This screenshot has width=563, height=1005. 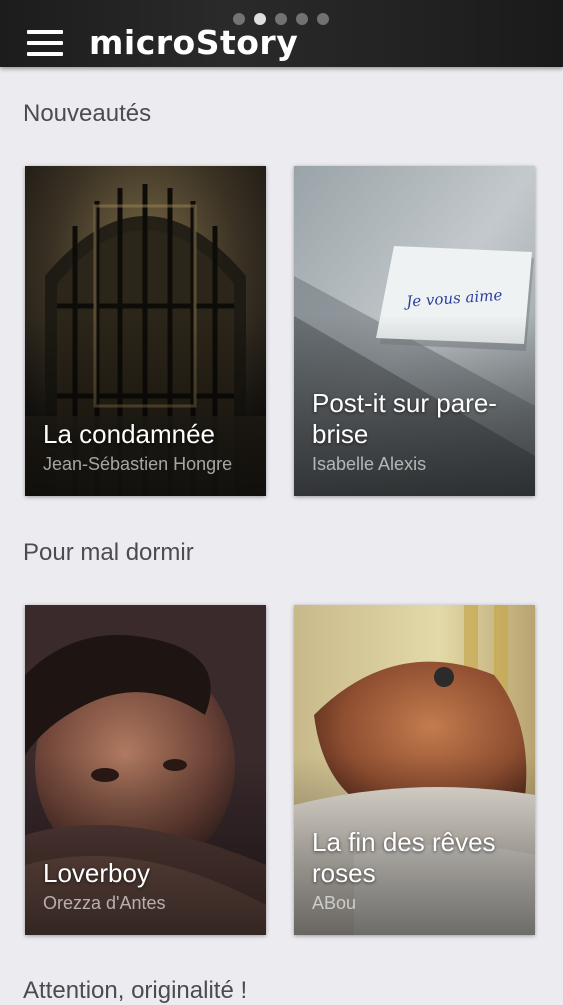 What do you see at coordinates (404, 418) in the screenshot?
I see `story-title: Post-it sur pare-brise` at bounding box center [404, 418].